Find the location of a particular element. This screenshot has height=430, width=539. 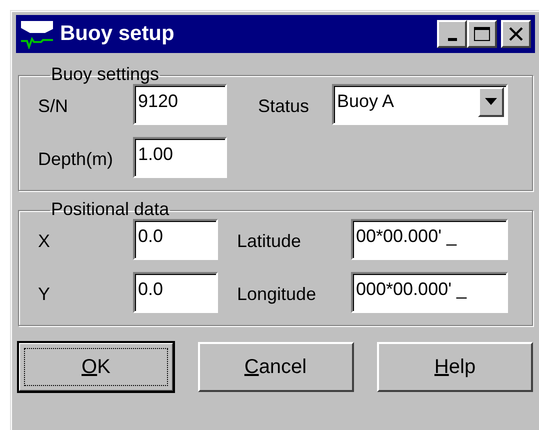

minimize-icon is located at coordinates (452, 39).